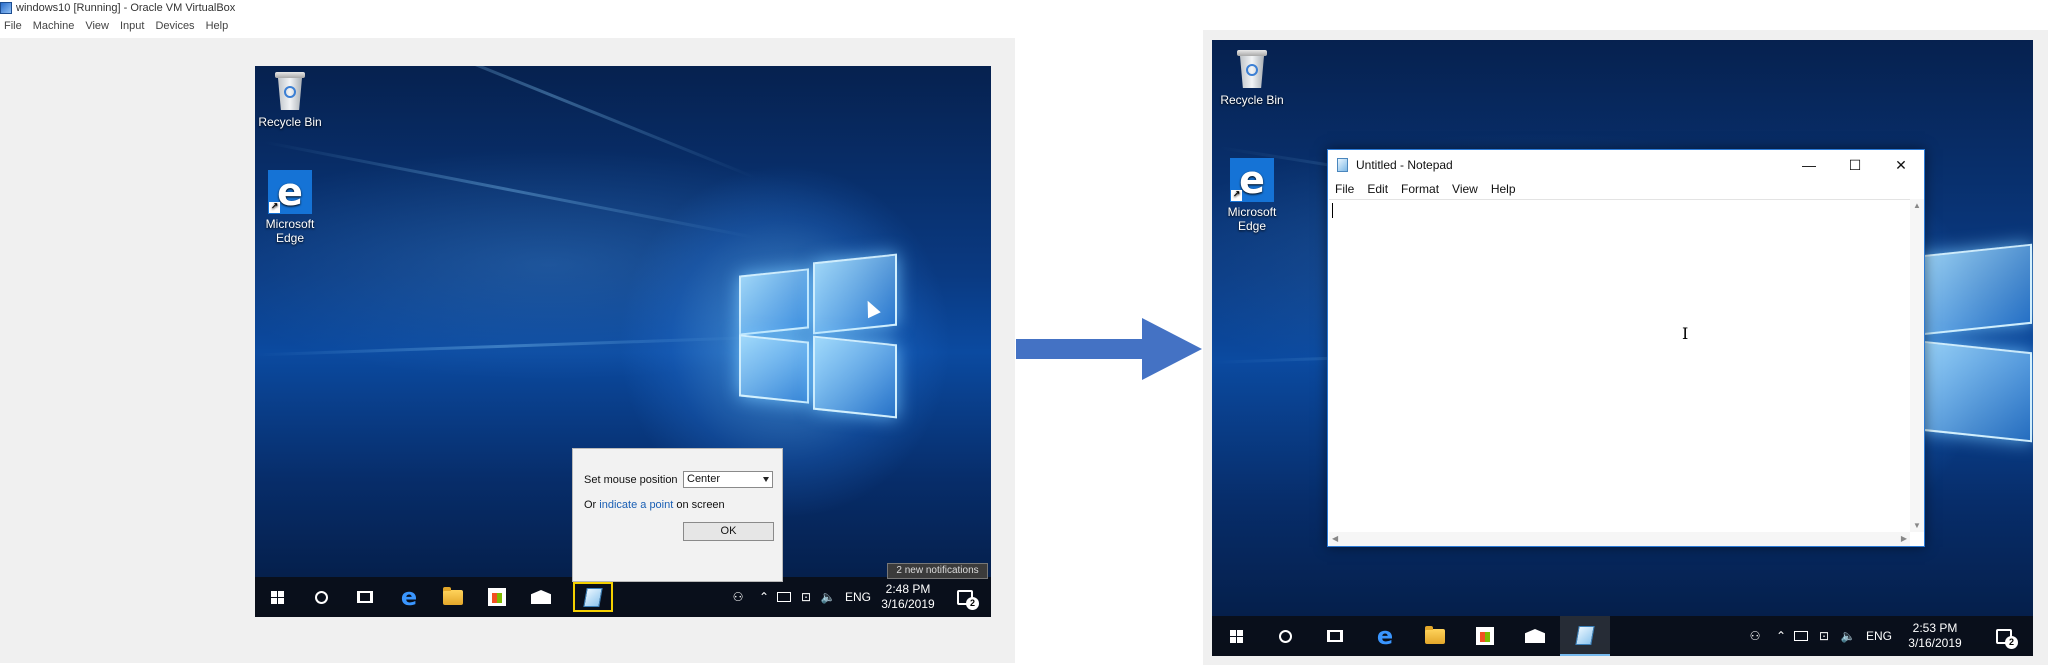 This screenshot has height=665, width=2048. Describe the element at coordinates (728, 531) in the screenshot. I see `ok-button: OK` at that location.